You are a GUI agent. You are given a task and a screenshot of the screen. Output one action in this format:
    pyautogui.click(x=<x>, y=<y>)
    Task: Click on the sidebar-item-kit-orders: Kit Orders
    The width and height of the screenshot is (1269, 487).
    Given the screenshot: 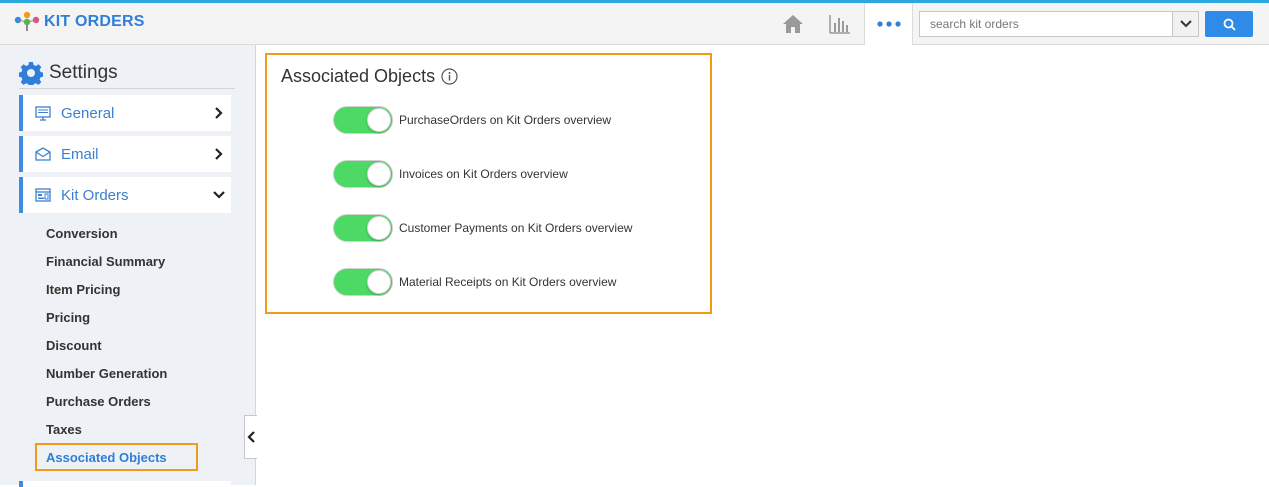 What is the action you would take?
    pyautogui.click(x=125, y=195)
    